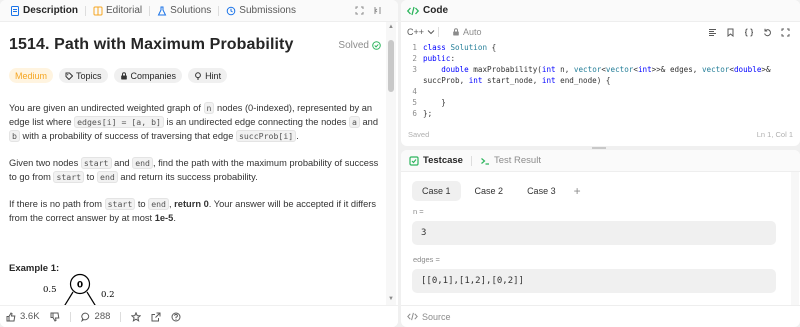  What do you see at coordinates (600, 134) in the screenshot?
I see `code-footer: Saved Ln 1, Col 1` at bounding box center [600, 134].